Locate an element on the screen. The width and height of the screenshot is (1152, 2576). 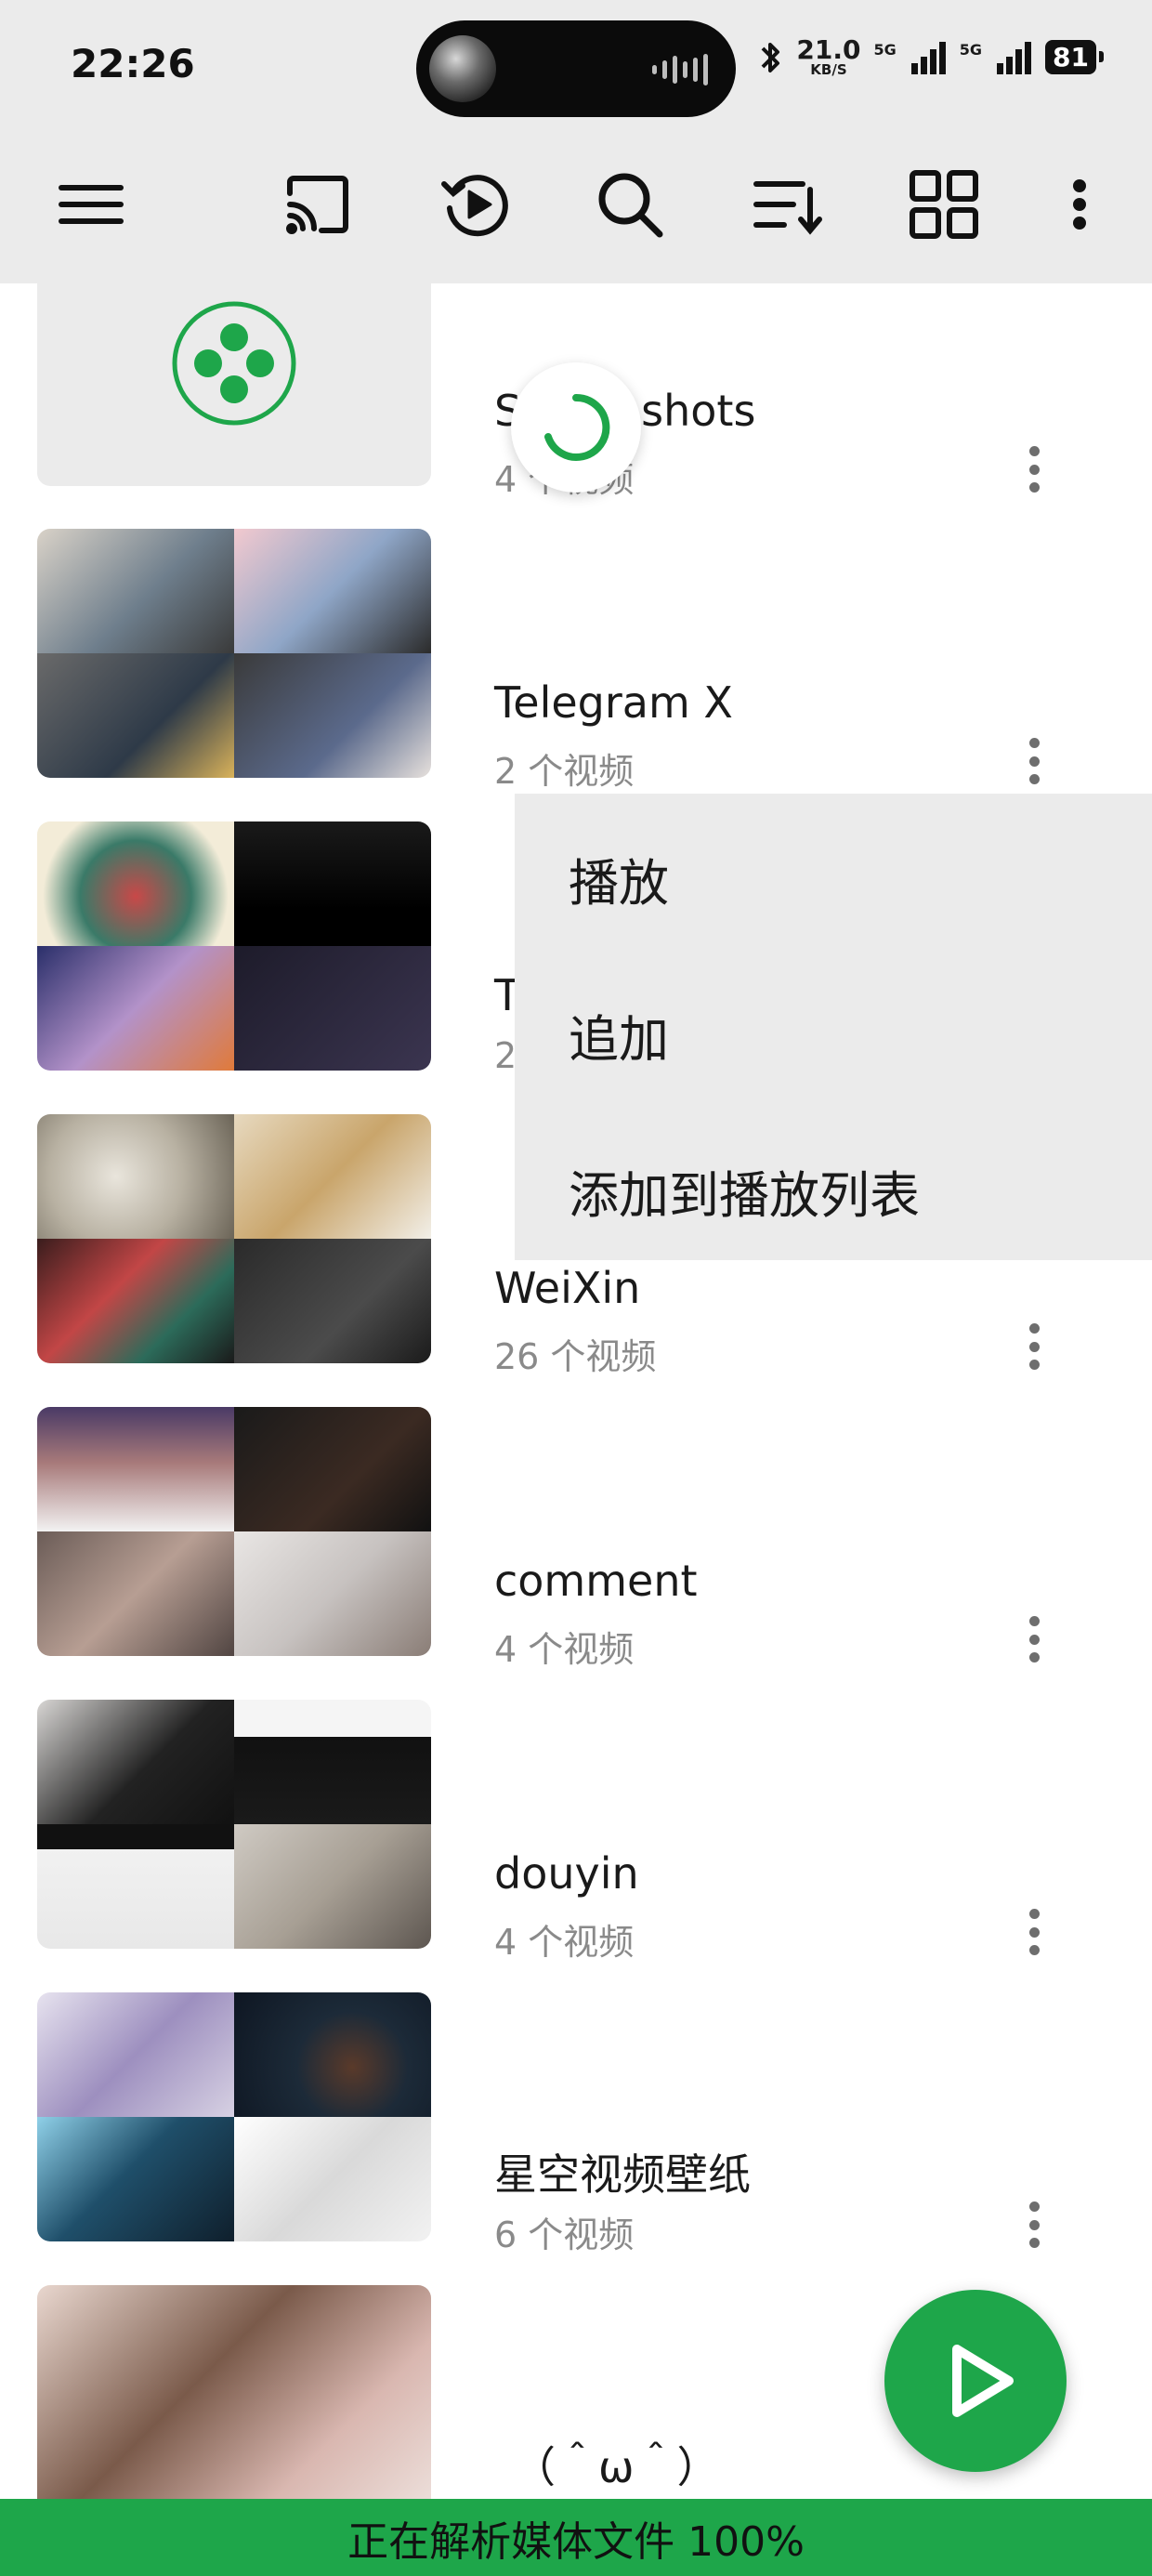
sort-icon is located at coordinates (788, 204).